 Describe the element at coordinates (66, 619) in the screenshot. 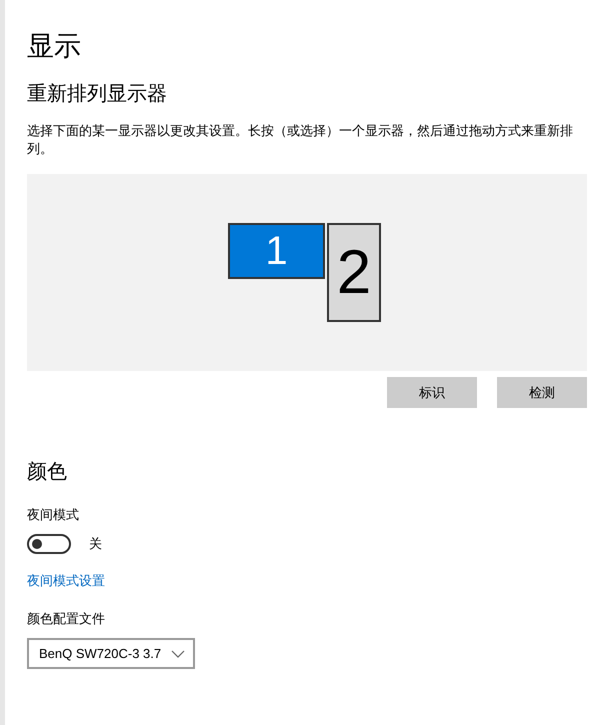

I see `color-profile-label: 颜色配置文件` at that location.